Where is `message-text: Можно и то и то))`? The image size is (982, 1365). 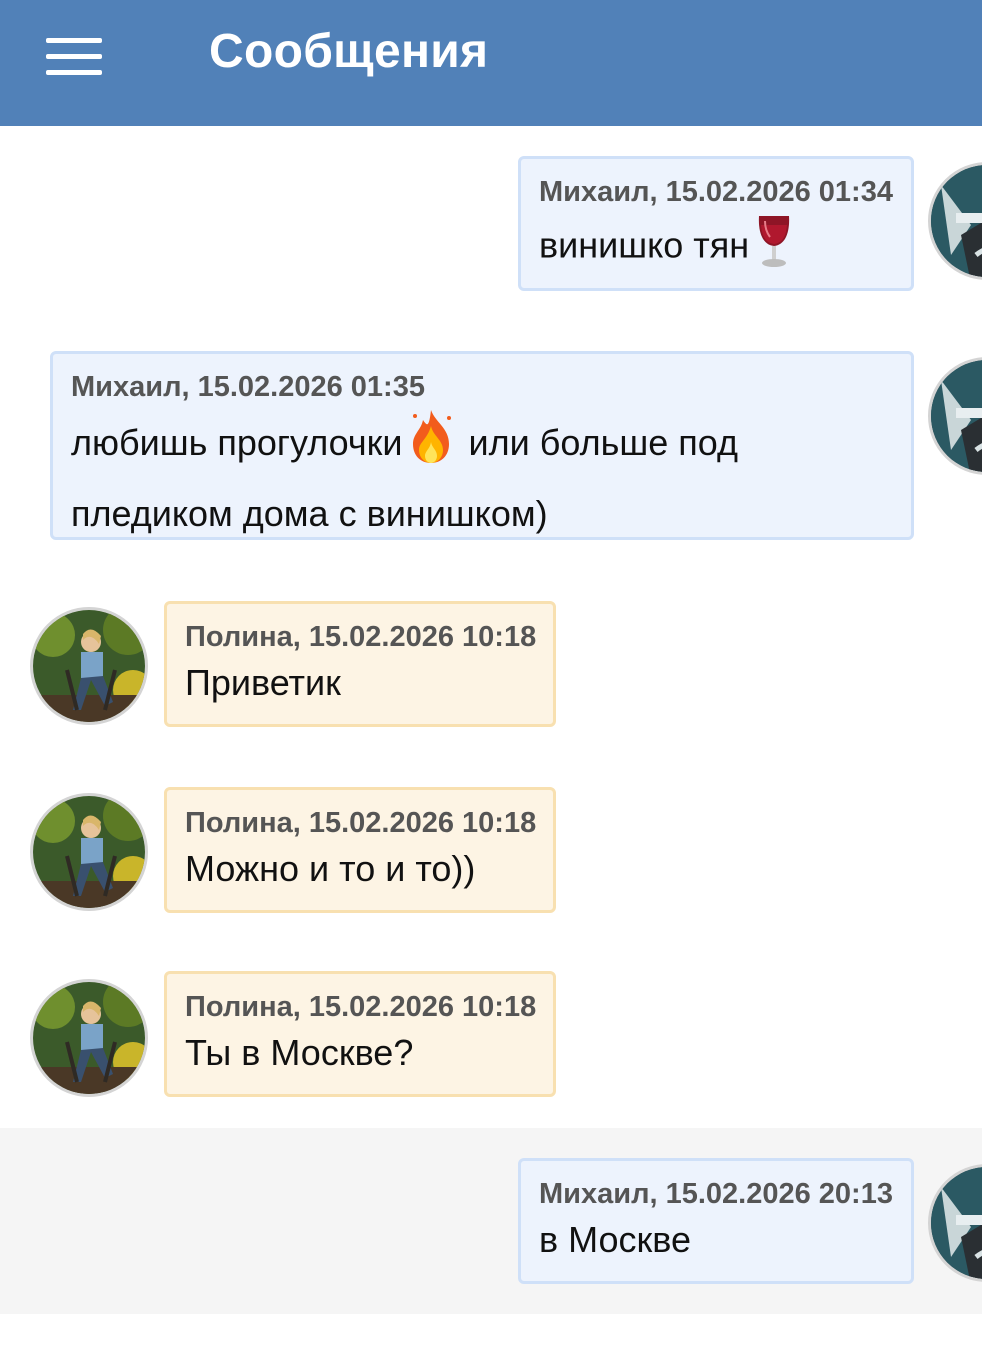 message-text: Можно и то и то)) is located at coordinates (330, 868).